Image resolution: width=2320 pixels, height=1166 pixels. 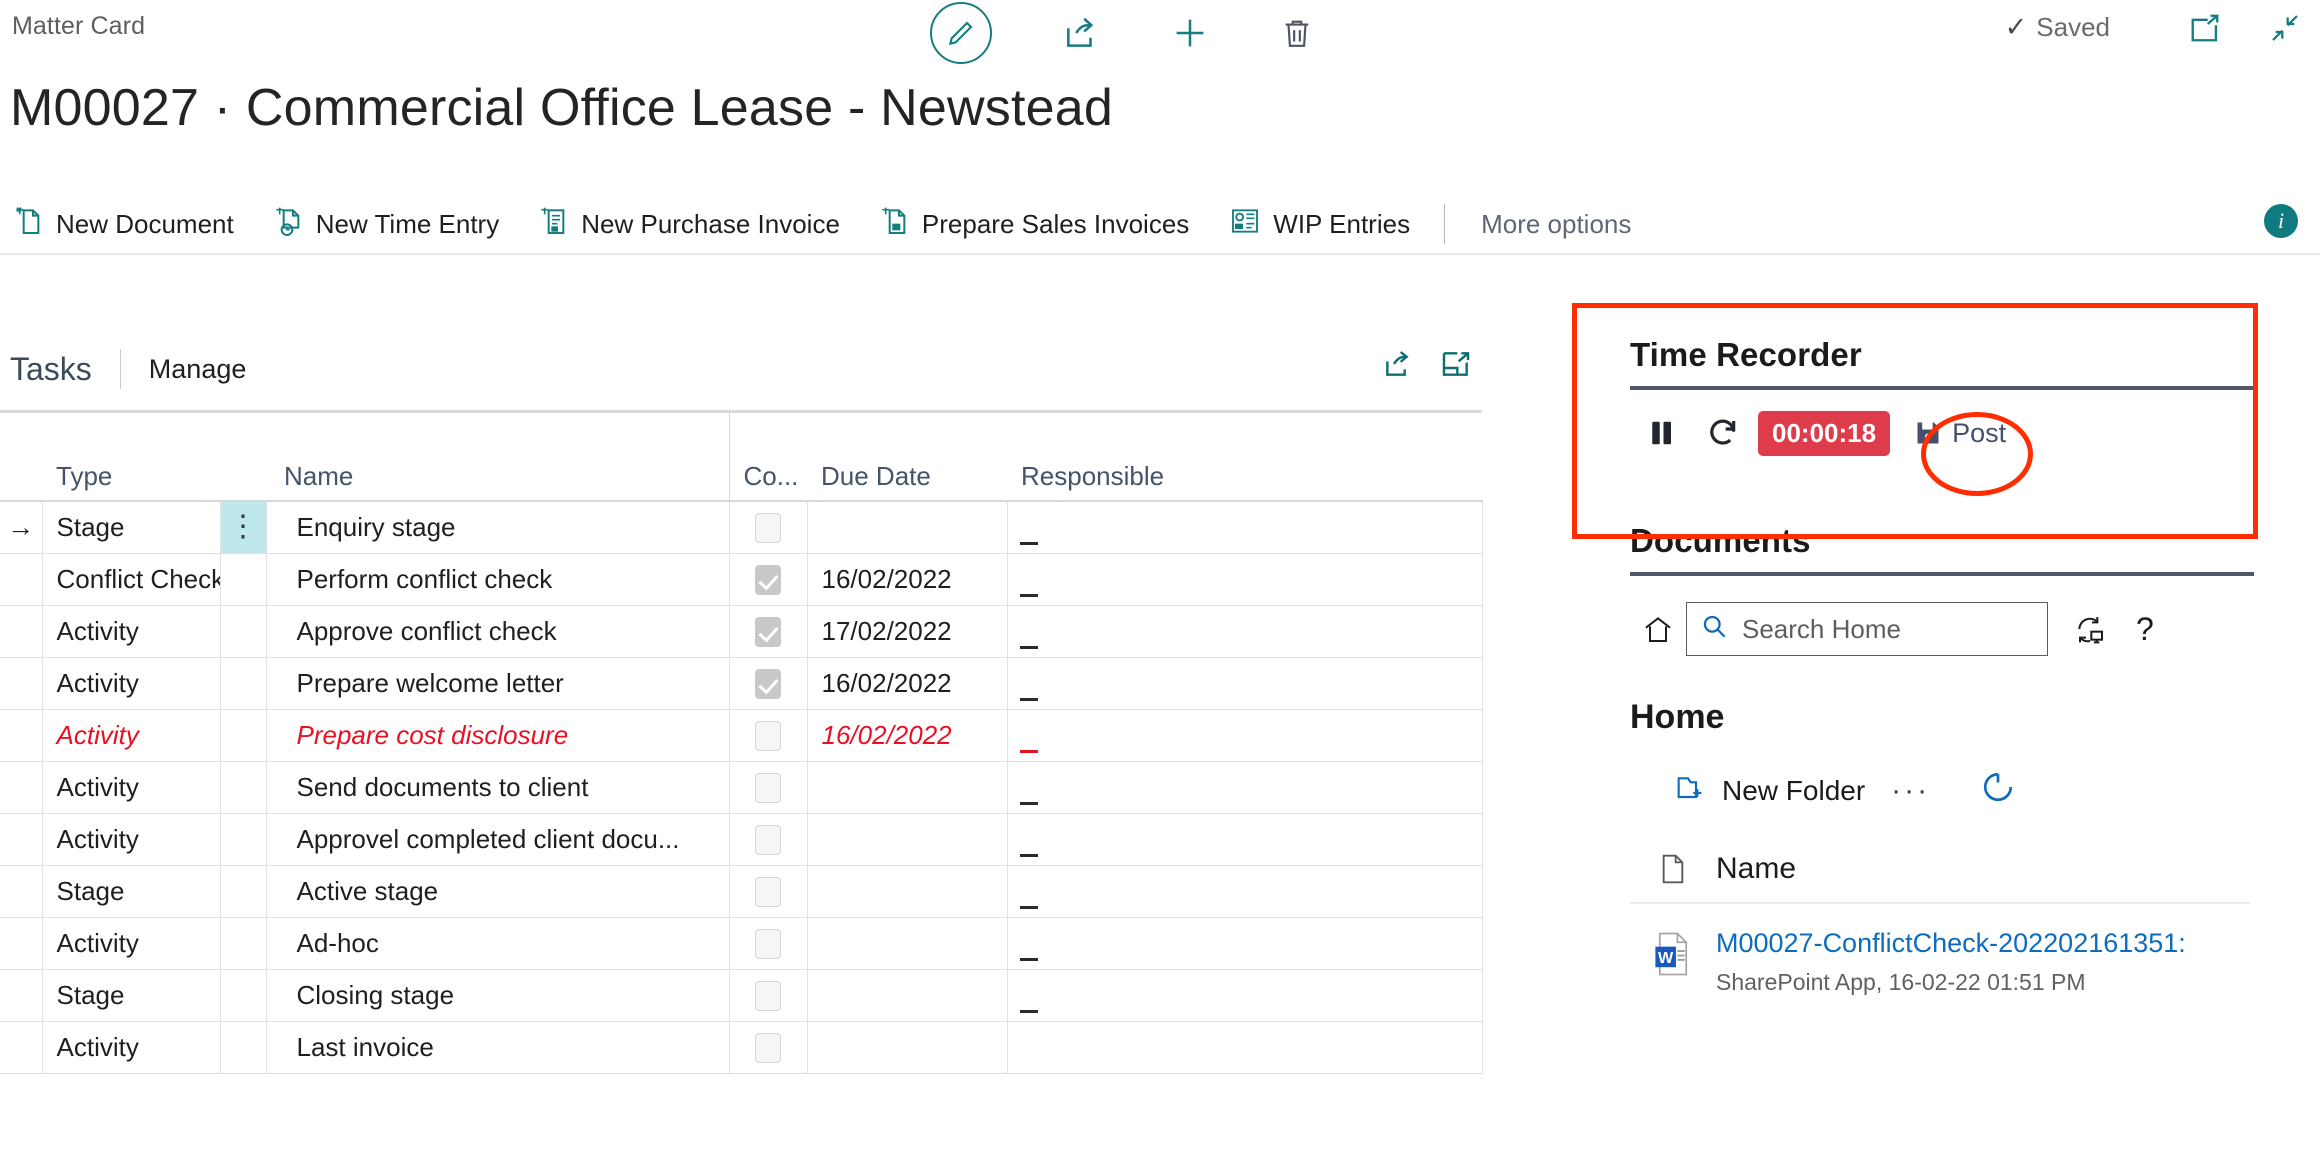 I want to click on post-button: Post, so click(x=1960, y=433).